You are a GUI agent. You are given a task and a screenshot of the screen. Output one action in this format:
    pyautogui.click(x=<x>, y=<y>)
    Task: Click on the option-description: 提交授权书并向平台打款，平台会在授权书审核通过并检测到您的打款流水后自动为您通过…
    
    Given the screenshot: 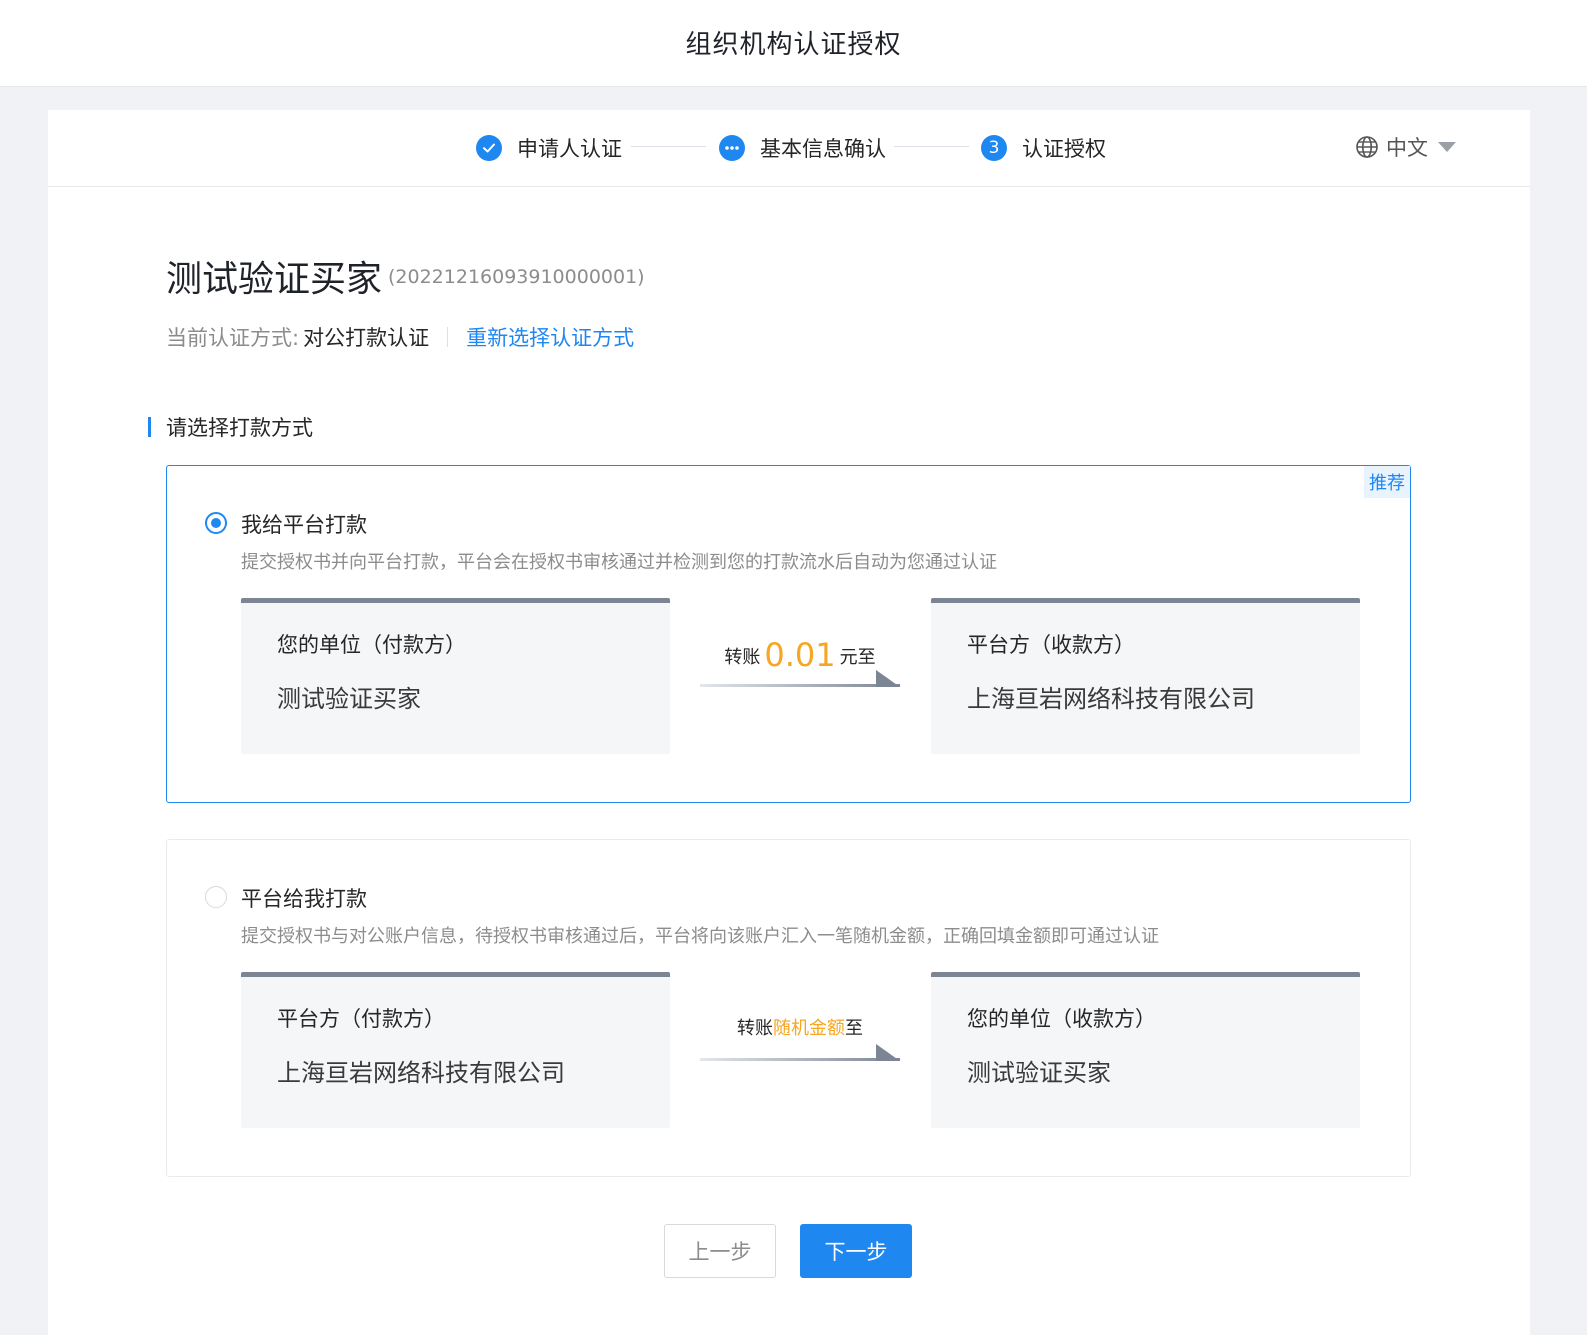 What is the action you would take?
    pyautogui.click(x=619, y=562)
    